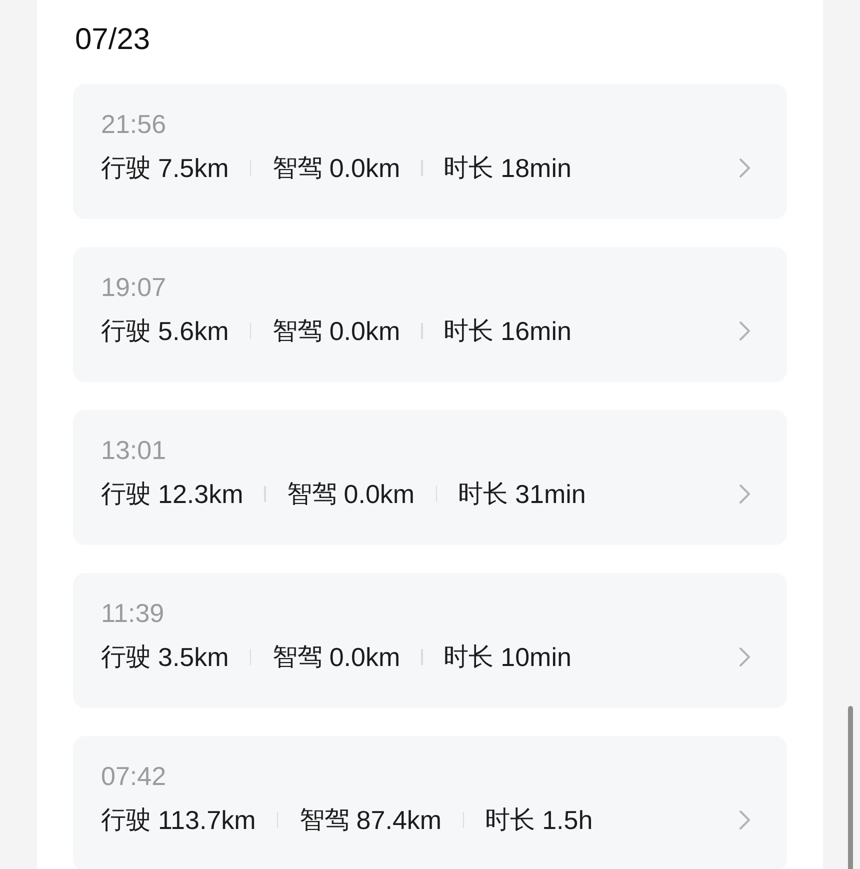 The image size is (860, 869). What do you see at coordinates (133, 124) in the screenshot?
I see `trip-time: 21:56` at bounding box center [133, 124].